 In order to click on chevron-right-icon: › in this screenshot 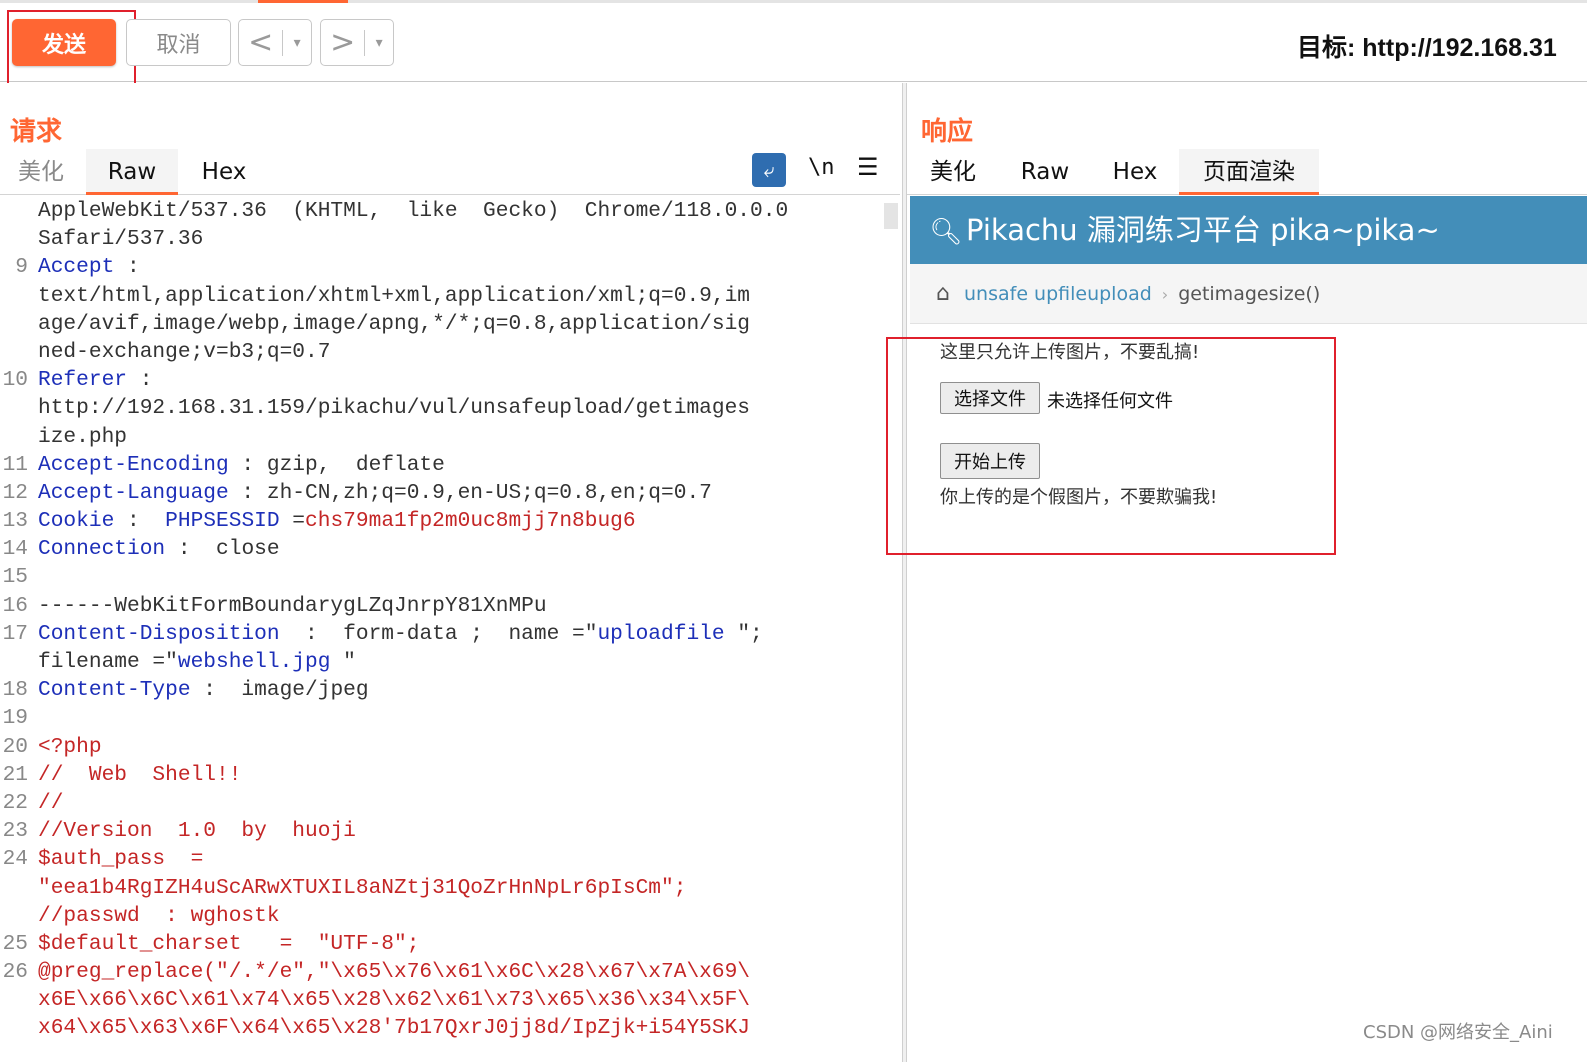, I will do `click(1165, 294)`.